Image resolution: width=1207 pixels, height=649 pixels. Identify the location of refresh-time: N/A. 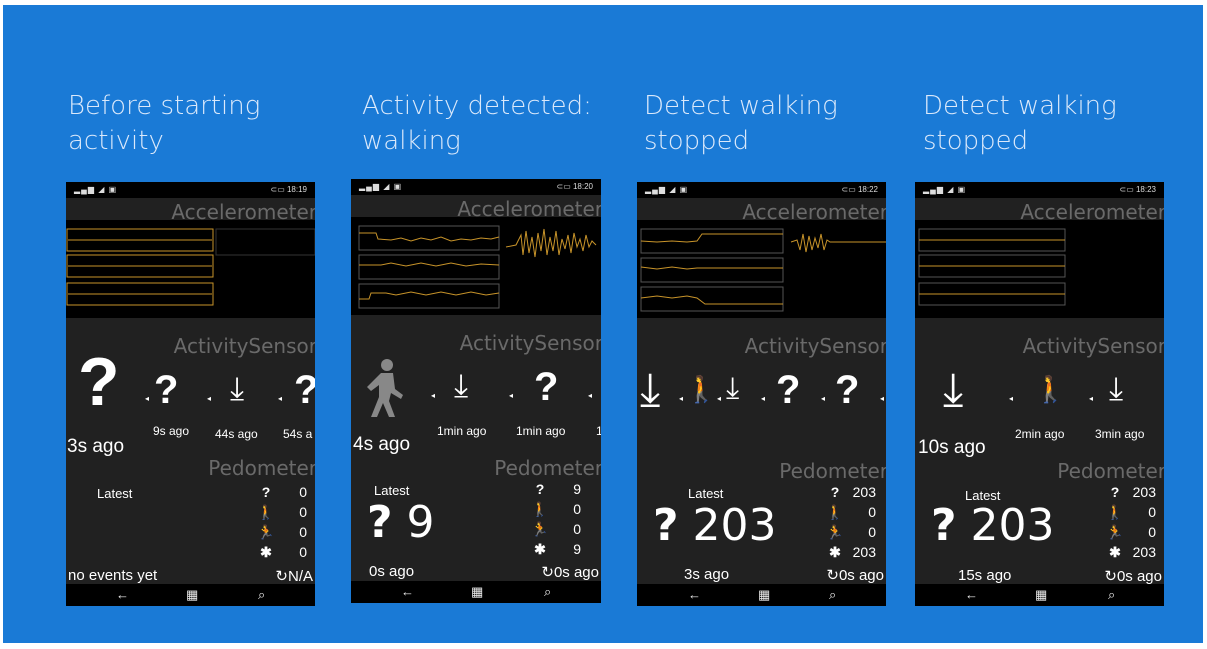
(300, 576).